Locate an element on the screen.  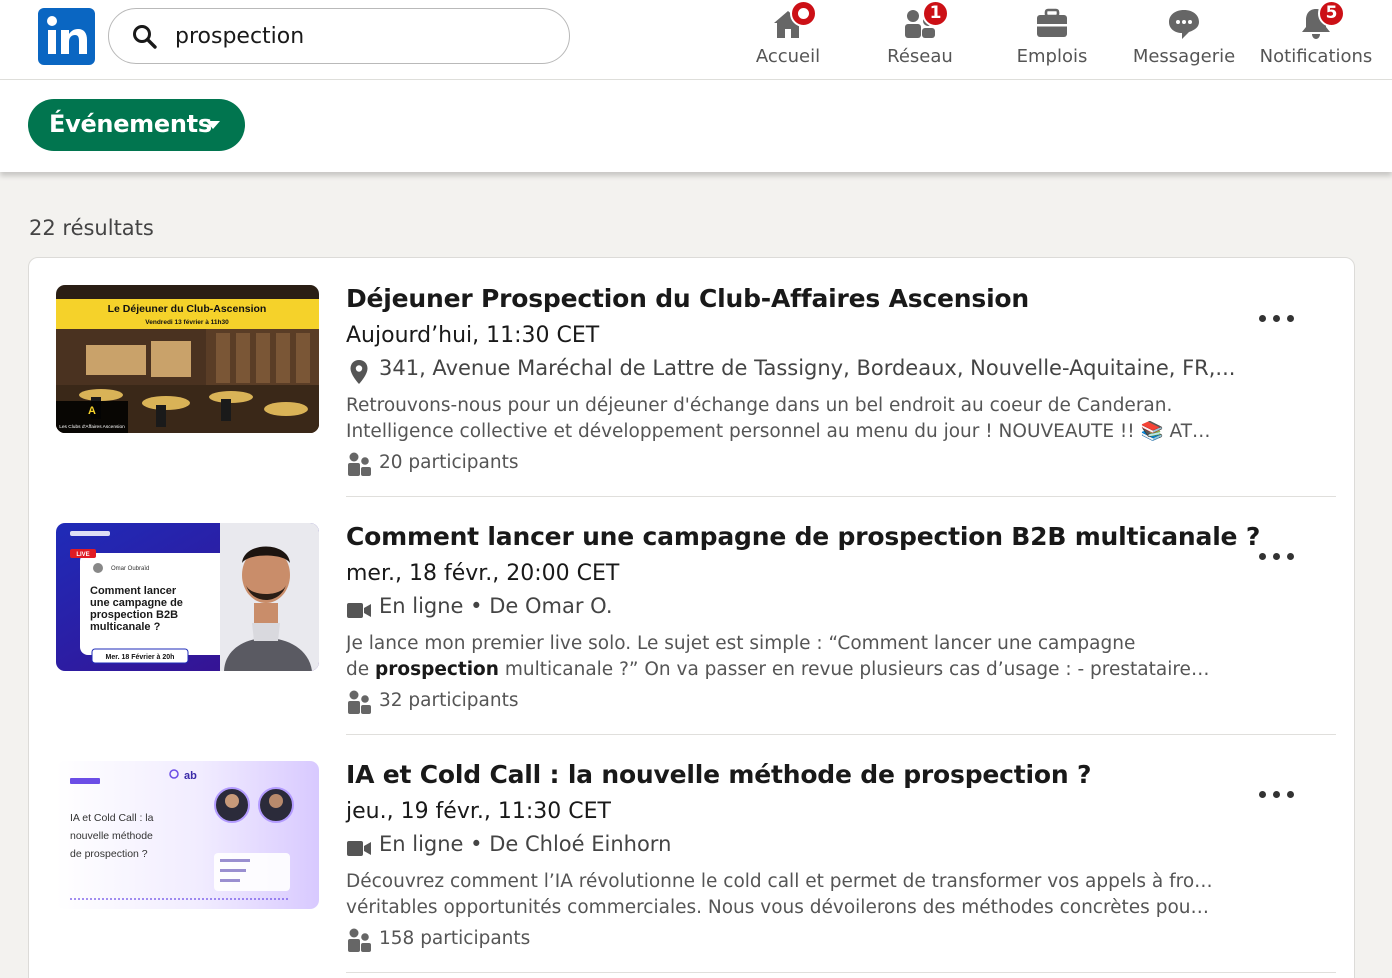
svg-text: A is located at coordinates (92, 411).